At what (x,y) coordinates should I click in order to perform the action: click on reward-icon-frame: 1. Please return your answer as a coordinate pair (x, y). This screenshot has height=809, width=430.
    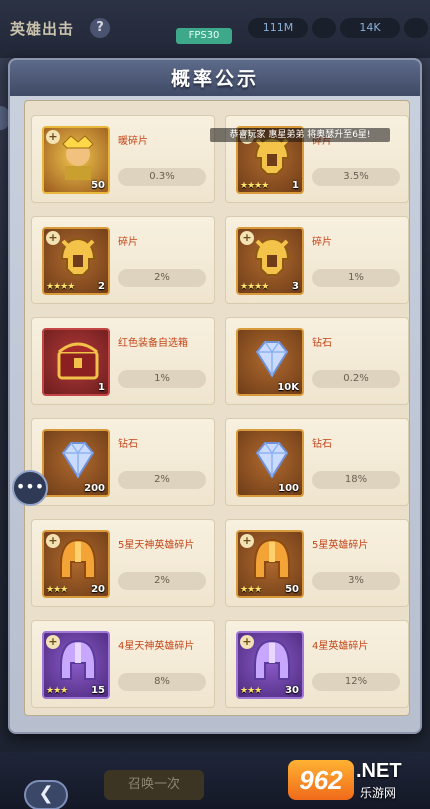
    Looking at the image, I should click on (76, 362).